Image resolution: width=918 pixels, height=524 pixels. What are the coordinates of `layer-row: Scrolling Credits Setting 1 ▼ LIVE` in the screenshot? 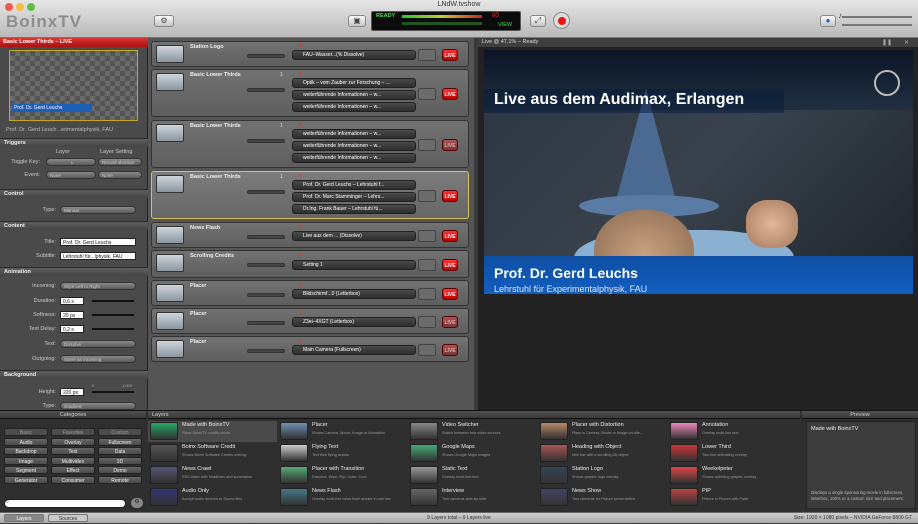 It's located at (310, 264).